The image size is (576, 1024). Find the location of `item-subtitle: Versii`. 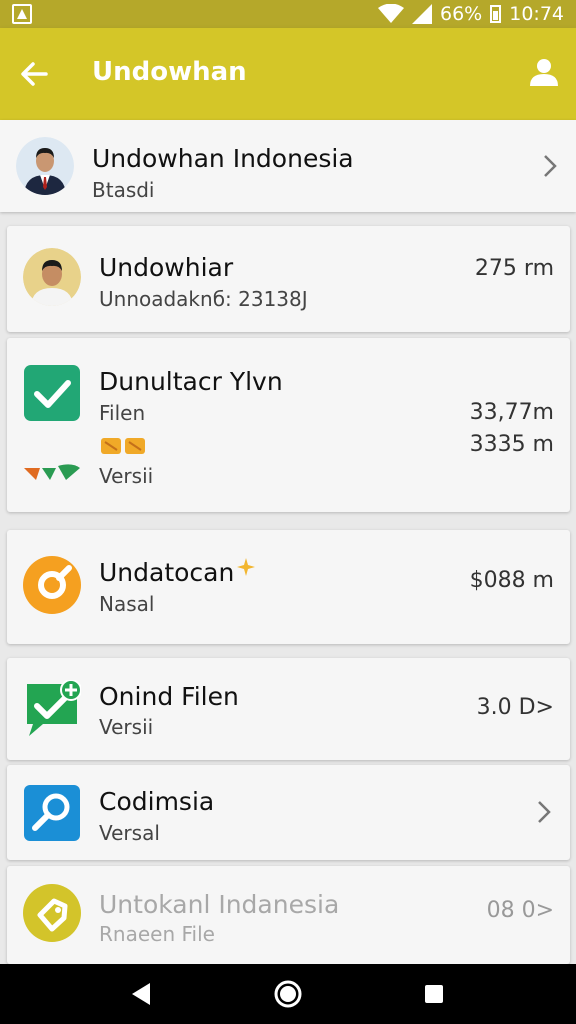

item-subtitle: Versii is located at coordinates (126, 727).